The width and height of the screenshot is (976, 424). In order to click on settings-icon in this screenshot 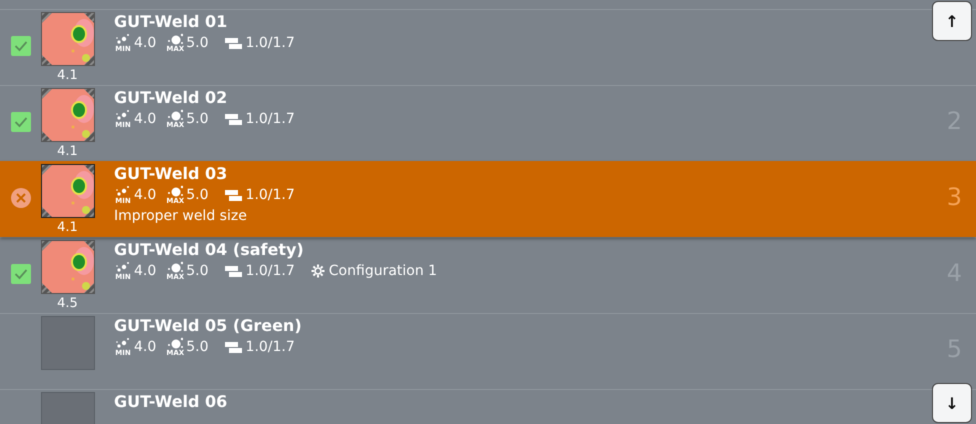, I will do `click(317, 271)`.